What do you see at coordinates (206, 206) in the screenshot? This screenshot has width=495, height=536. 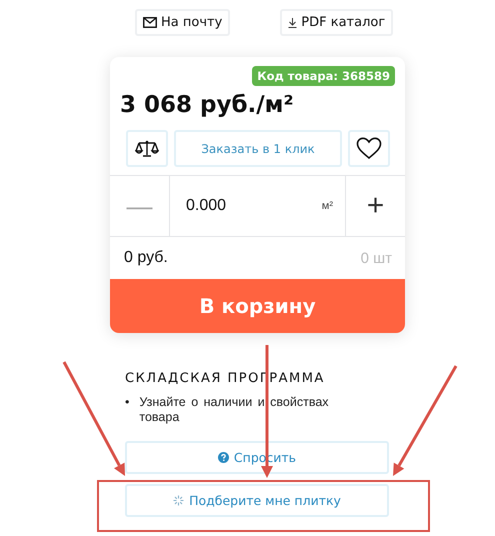 I see `quantity-value: 0.000` at bounding box center [206, 206].